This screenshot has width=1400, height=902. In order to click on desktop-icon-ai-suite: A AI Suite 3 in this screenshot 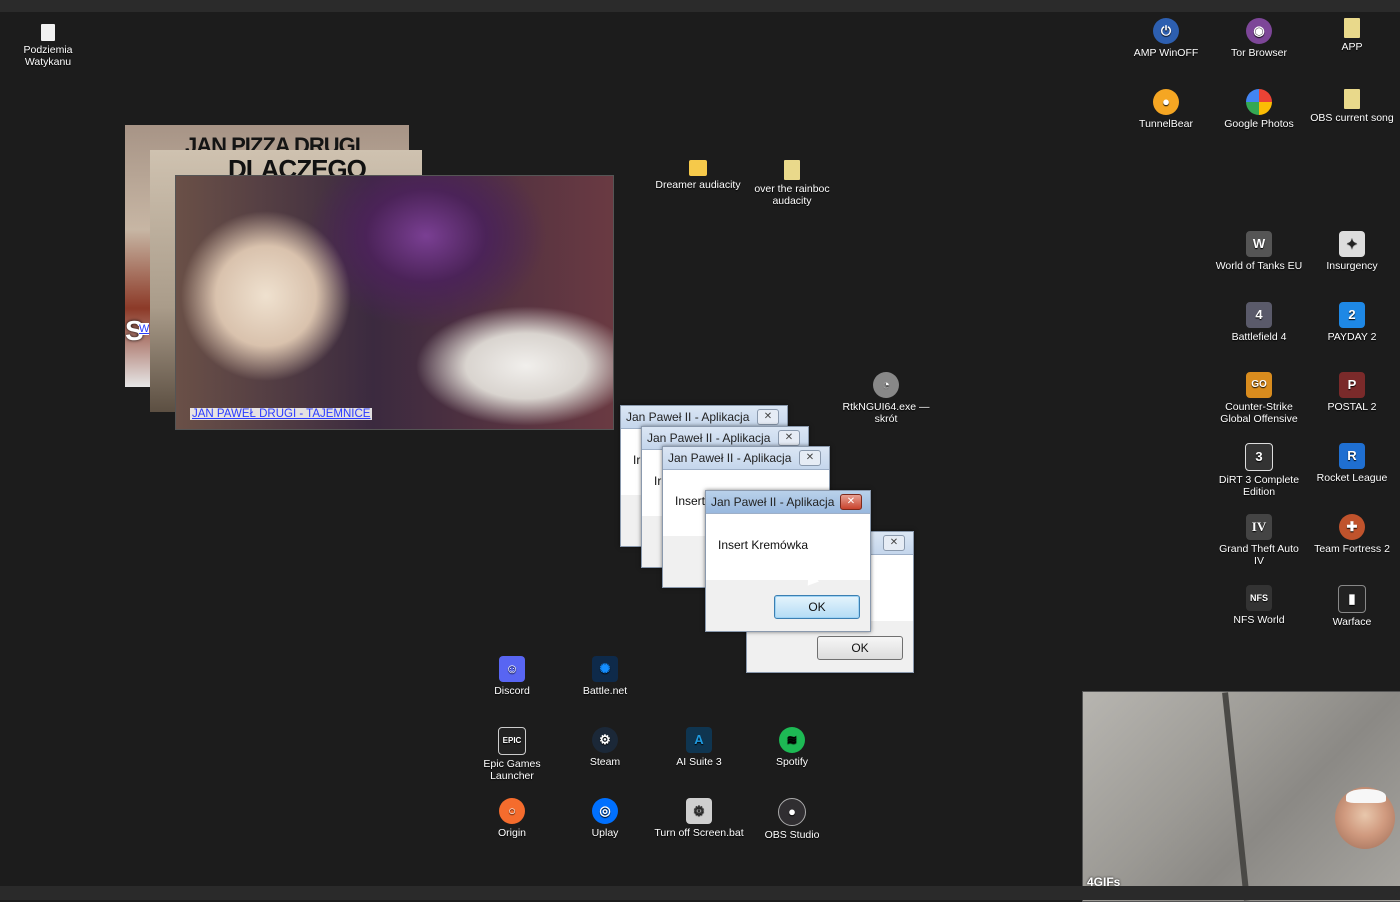, I will do `click(699, 747)`.